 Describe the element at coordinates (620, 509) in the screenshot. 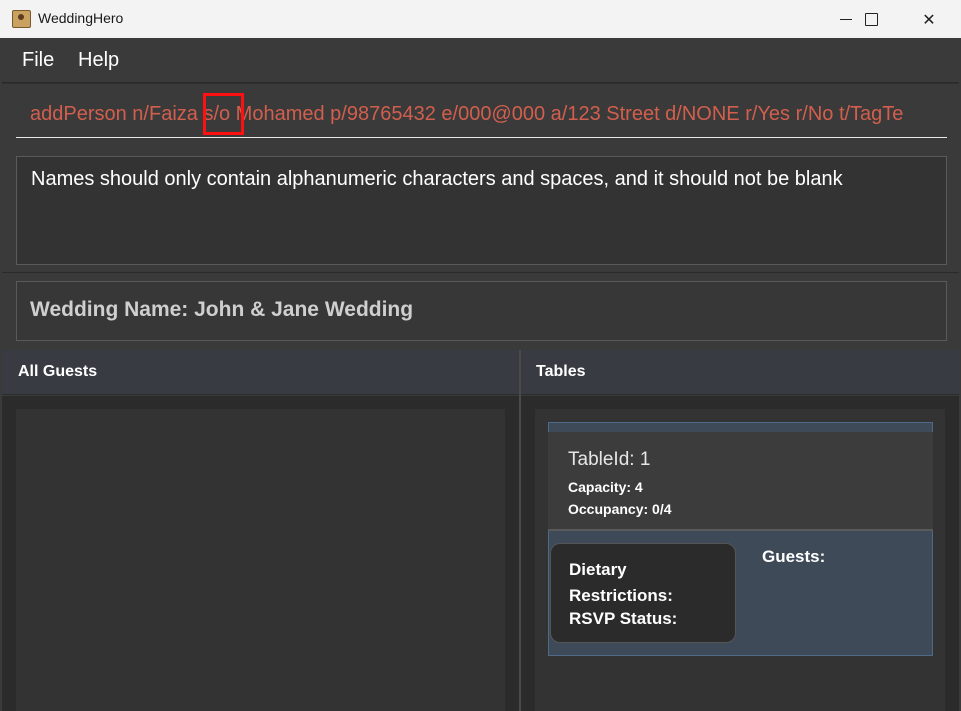

I see `table-occupancy: Occupancy: 0/4` at that location.